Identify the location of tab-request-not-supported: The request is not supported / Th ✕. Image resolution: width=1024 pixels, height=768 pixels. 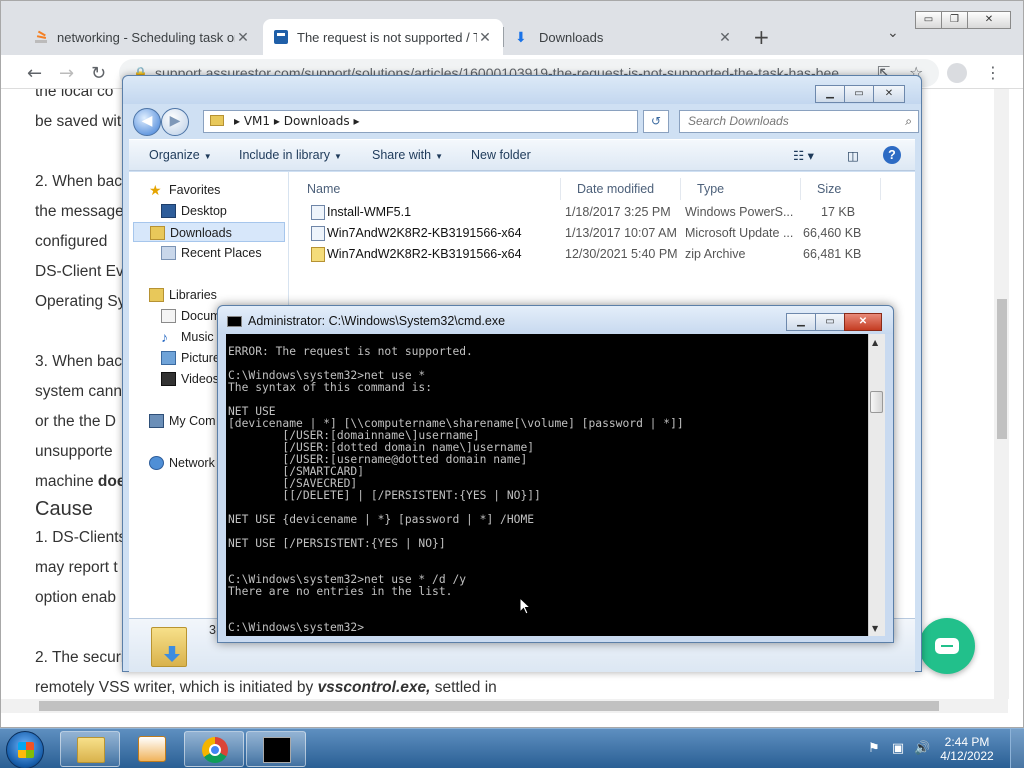
(383, 37).